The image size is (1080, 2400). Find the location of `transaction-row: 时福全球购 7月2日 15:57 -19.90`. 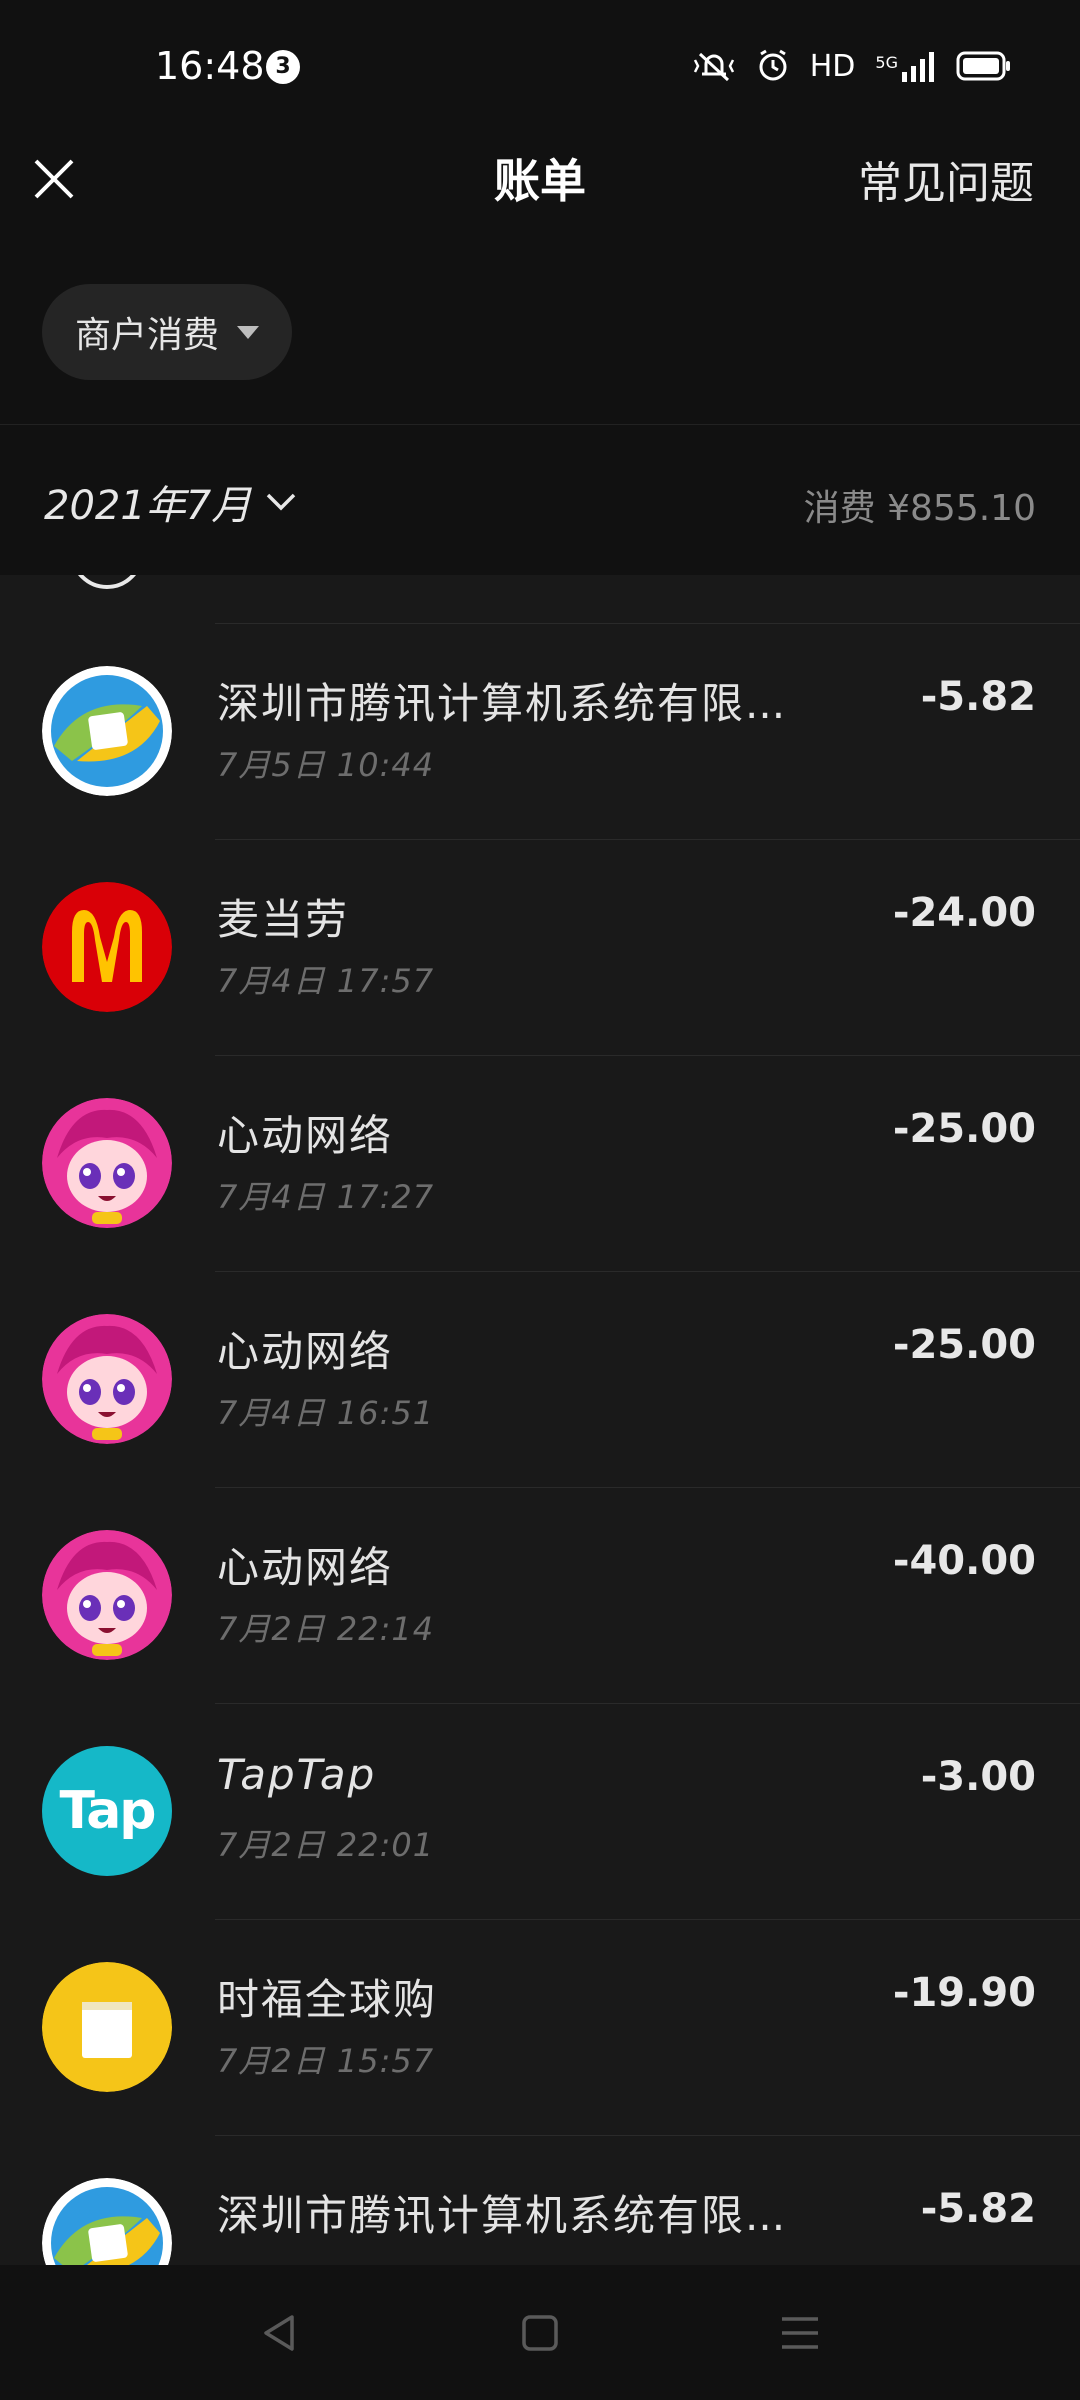

transaction-row: 时福全球购 7月2日 15:57 -19.90 is located at coordinates (540, 2028).